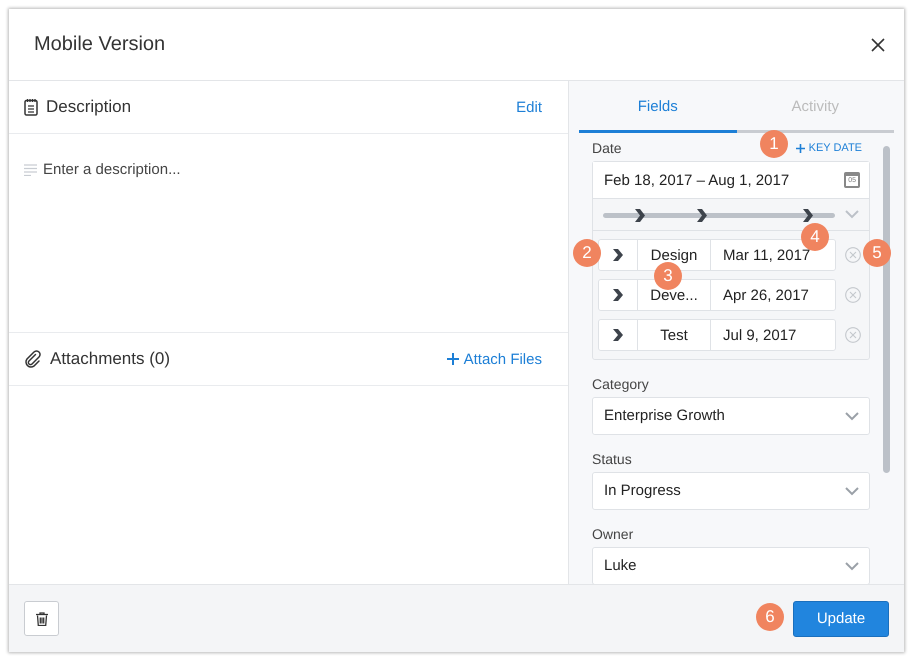 This screenshot has height=660, width=913. I want to click on clipboard-icon, so click(31, 107).